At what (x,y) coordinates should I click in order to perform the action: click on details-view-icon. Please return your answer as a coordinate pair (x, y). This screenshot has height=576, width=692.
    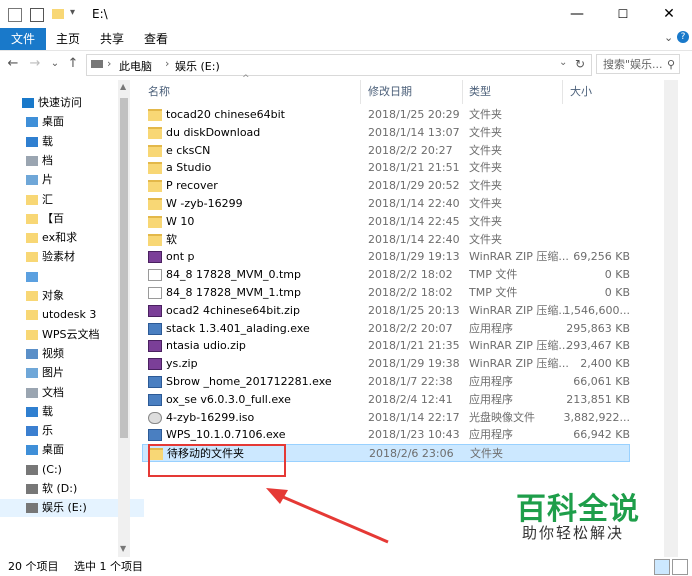
    Looking at the image, I should click on (662, 567).